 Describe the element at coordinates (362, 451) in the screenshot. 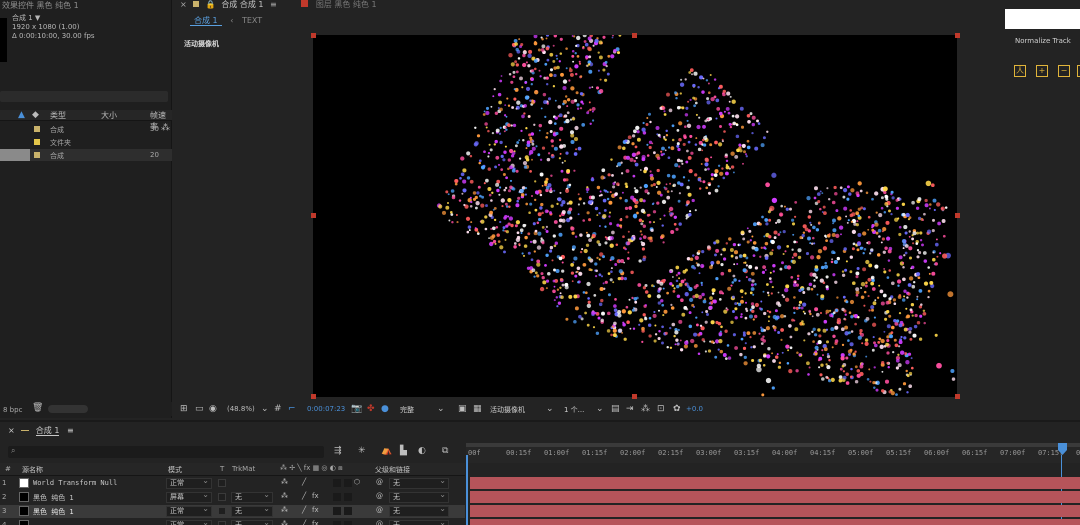

I see `draft-3d-icon: ✳` at that location.